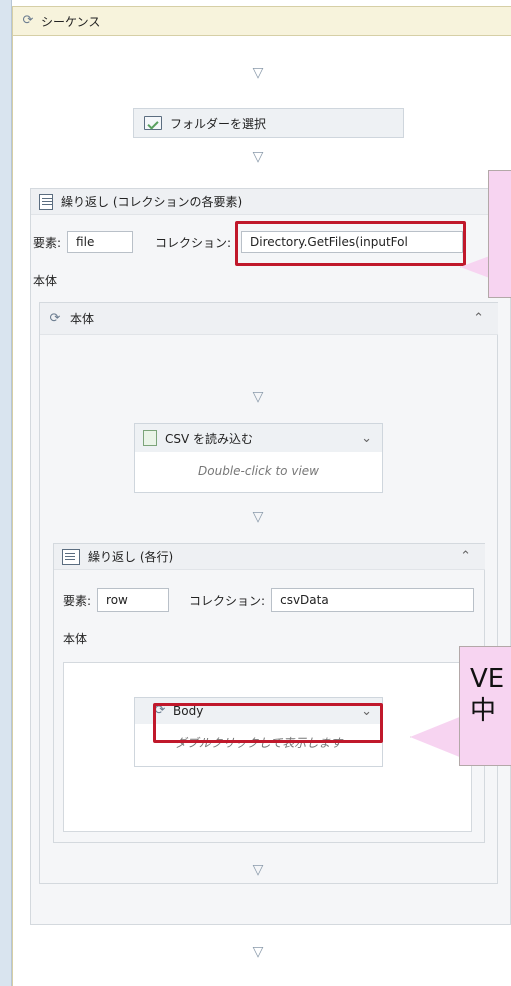  What do you see at coordinates (77, 600) in the screenshot?
I see `row-element-label: 要素:` at bounding box center [77, 600].